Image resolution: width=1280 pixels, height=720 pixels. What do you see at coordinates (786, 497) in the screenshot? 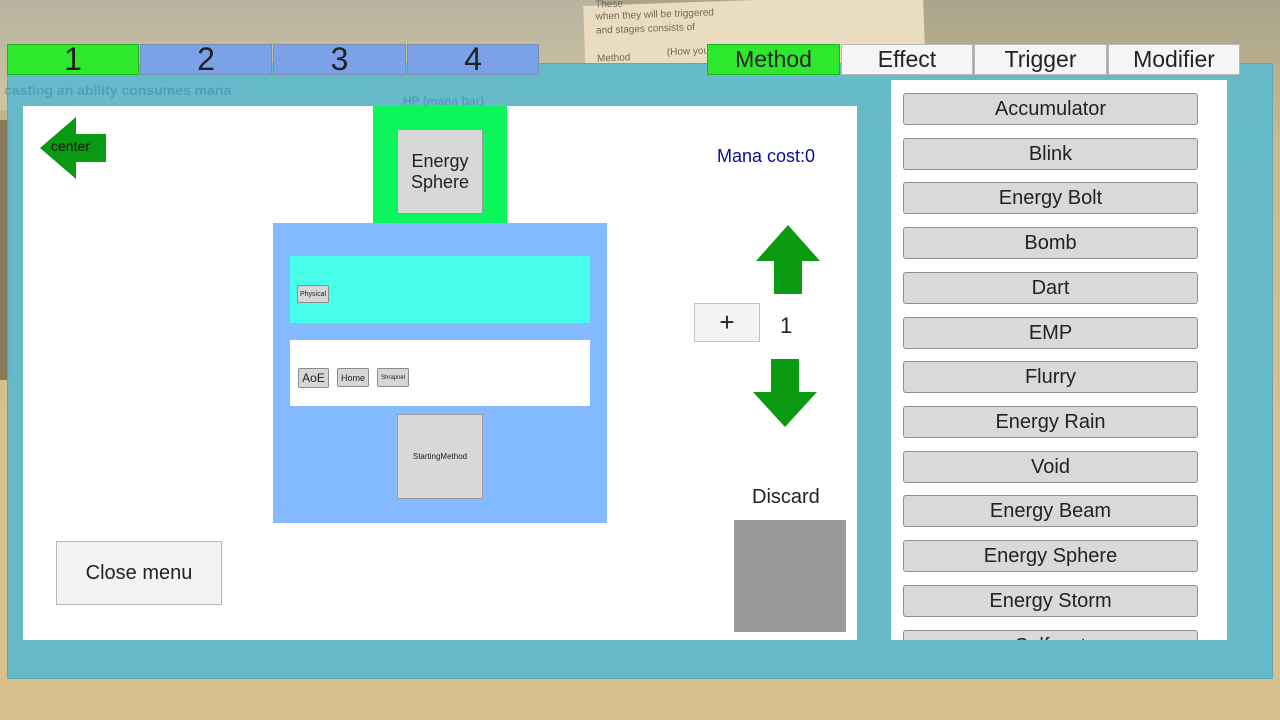
I see `discard-label: Discard` at bounding box center [786, 497].